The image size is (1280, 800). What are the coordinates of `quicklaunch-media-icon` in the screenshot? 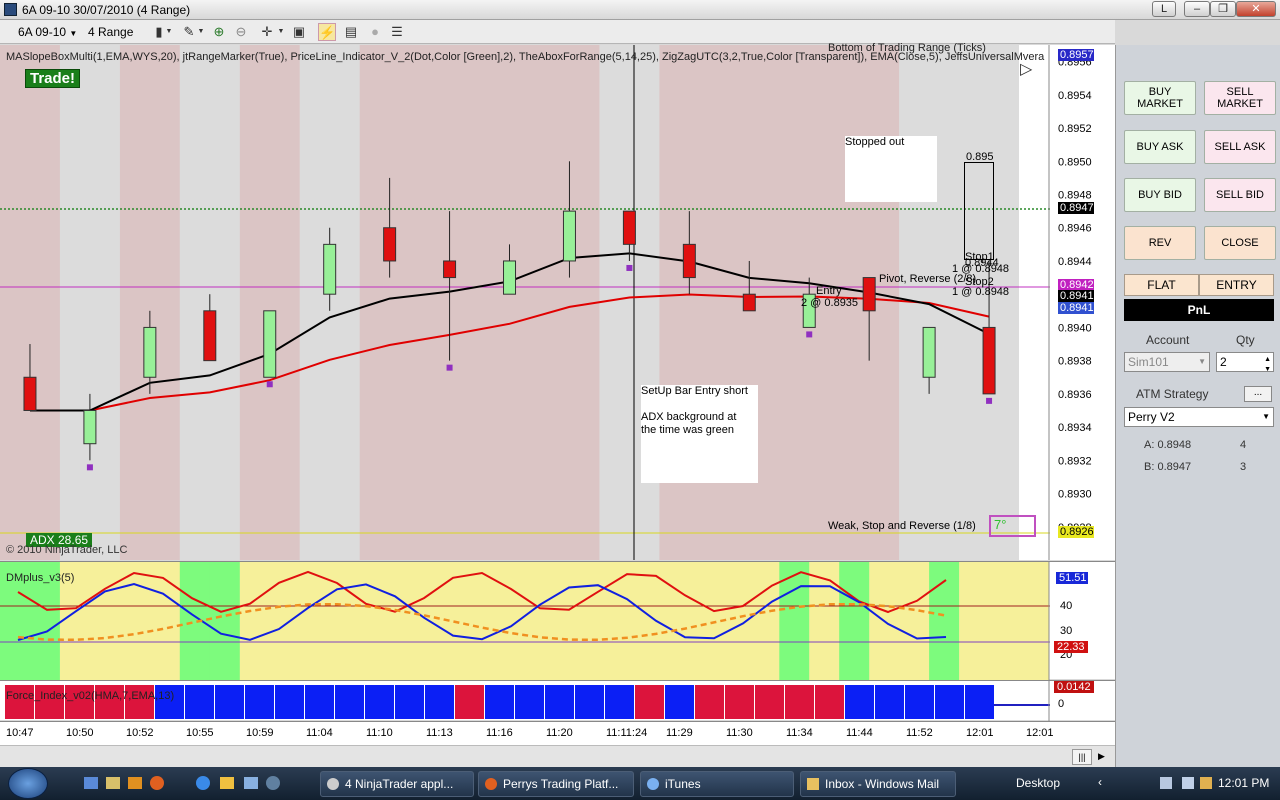 It's located at (135, 783).